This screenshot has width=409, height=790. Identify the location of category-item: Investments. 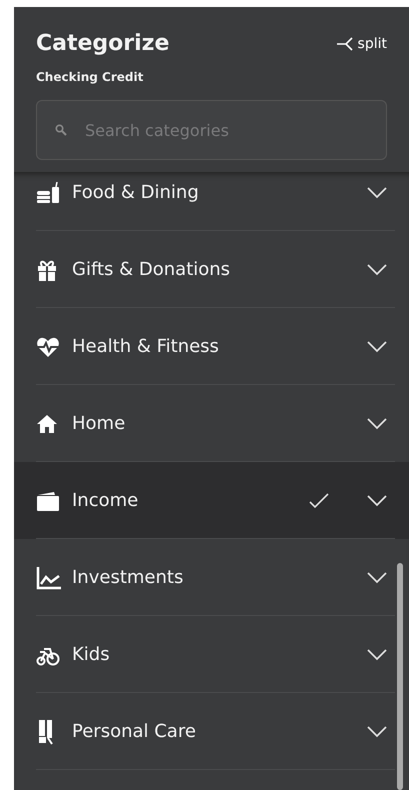
(211, 577).